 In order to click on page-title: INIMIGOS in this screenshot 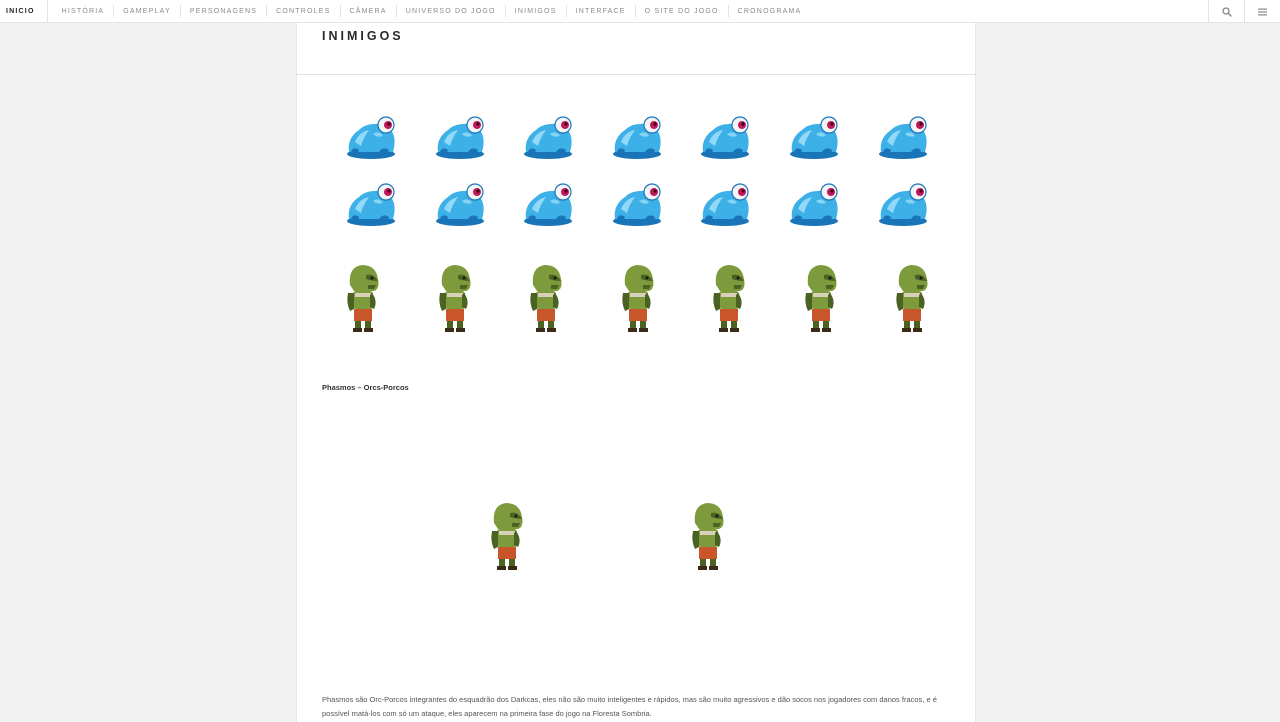, I will do `click(363, 36)`.